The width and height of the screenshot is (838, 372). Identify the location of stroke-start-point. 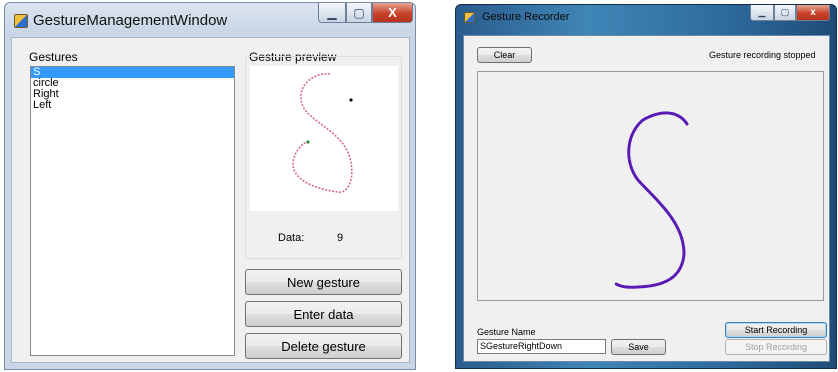
(308, 142).